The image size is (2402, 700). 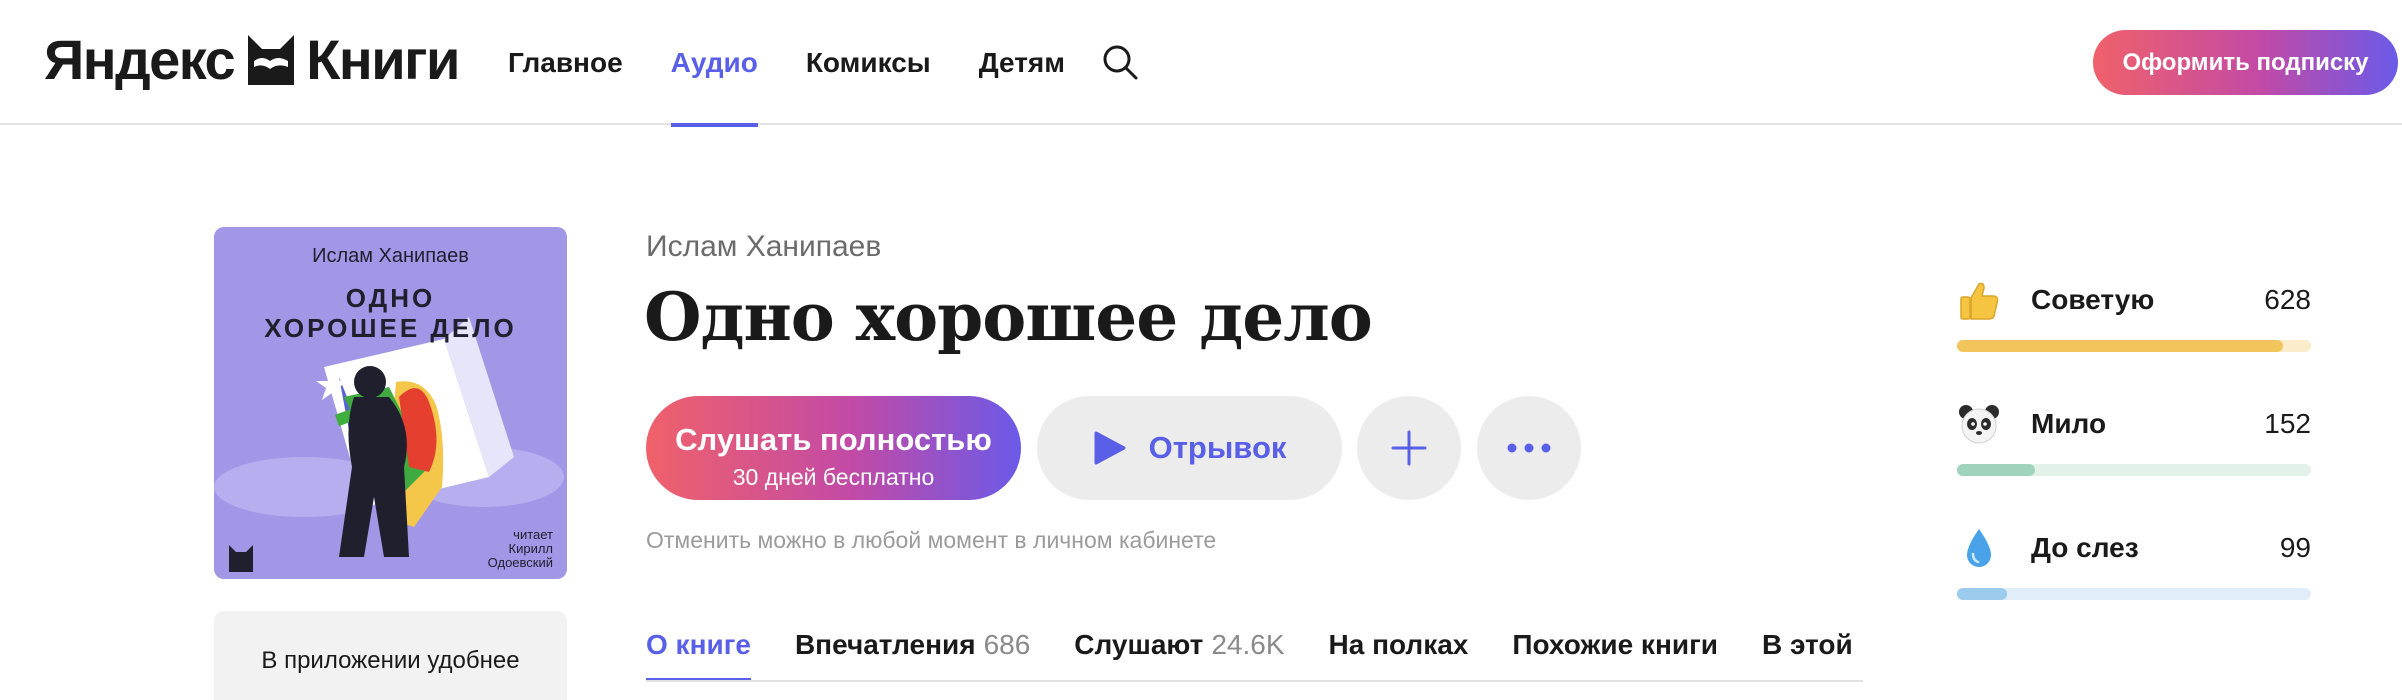 I want to click on reaction-recommend-count: 628, so click(x=2287, y=299).